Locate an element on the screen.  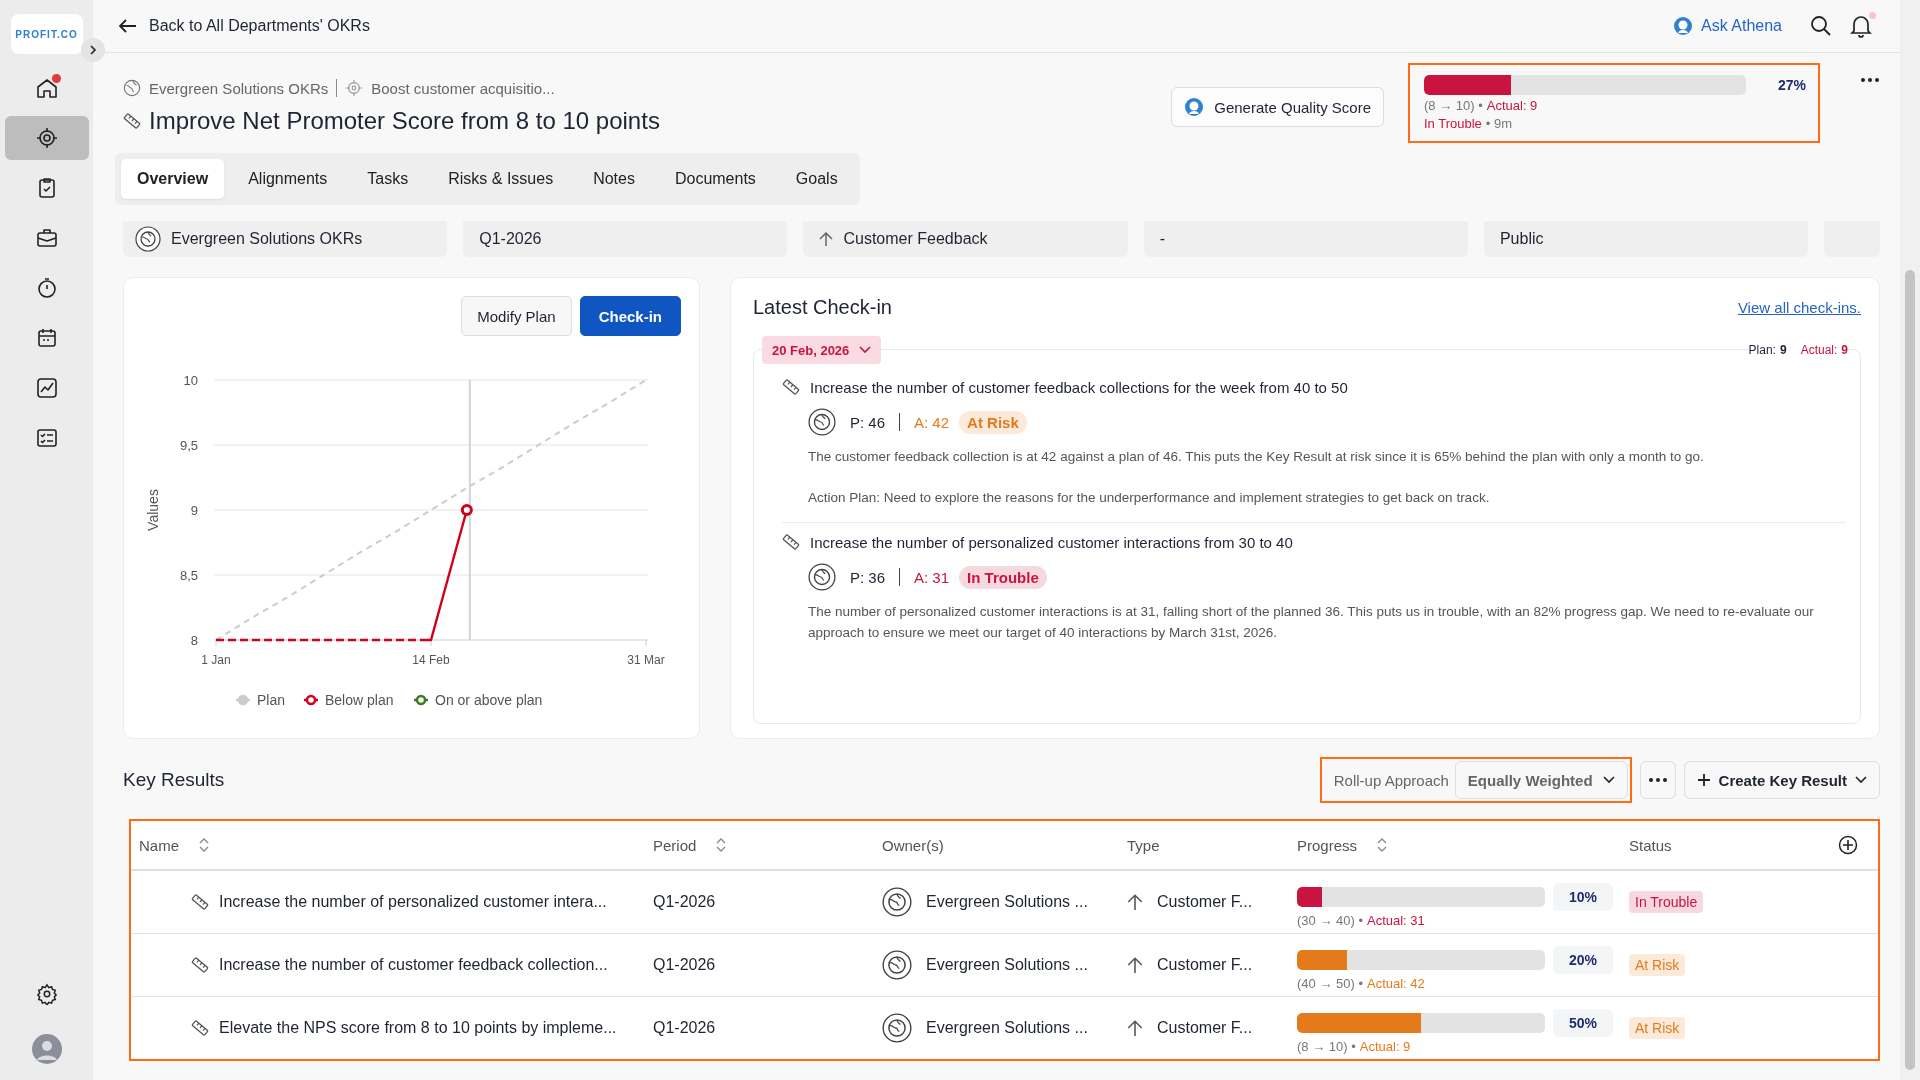
ask-athena-link: Ask Athena is located at coordinates (1727, 26).